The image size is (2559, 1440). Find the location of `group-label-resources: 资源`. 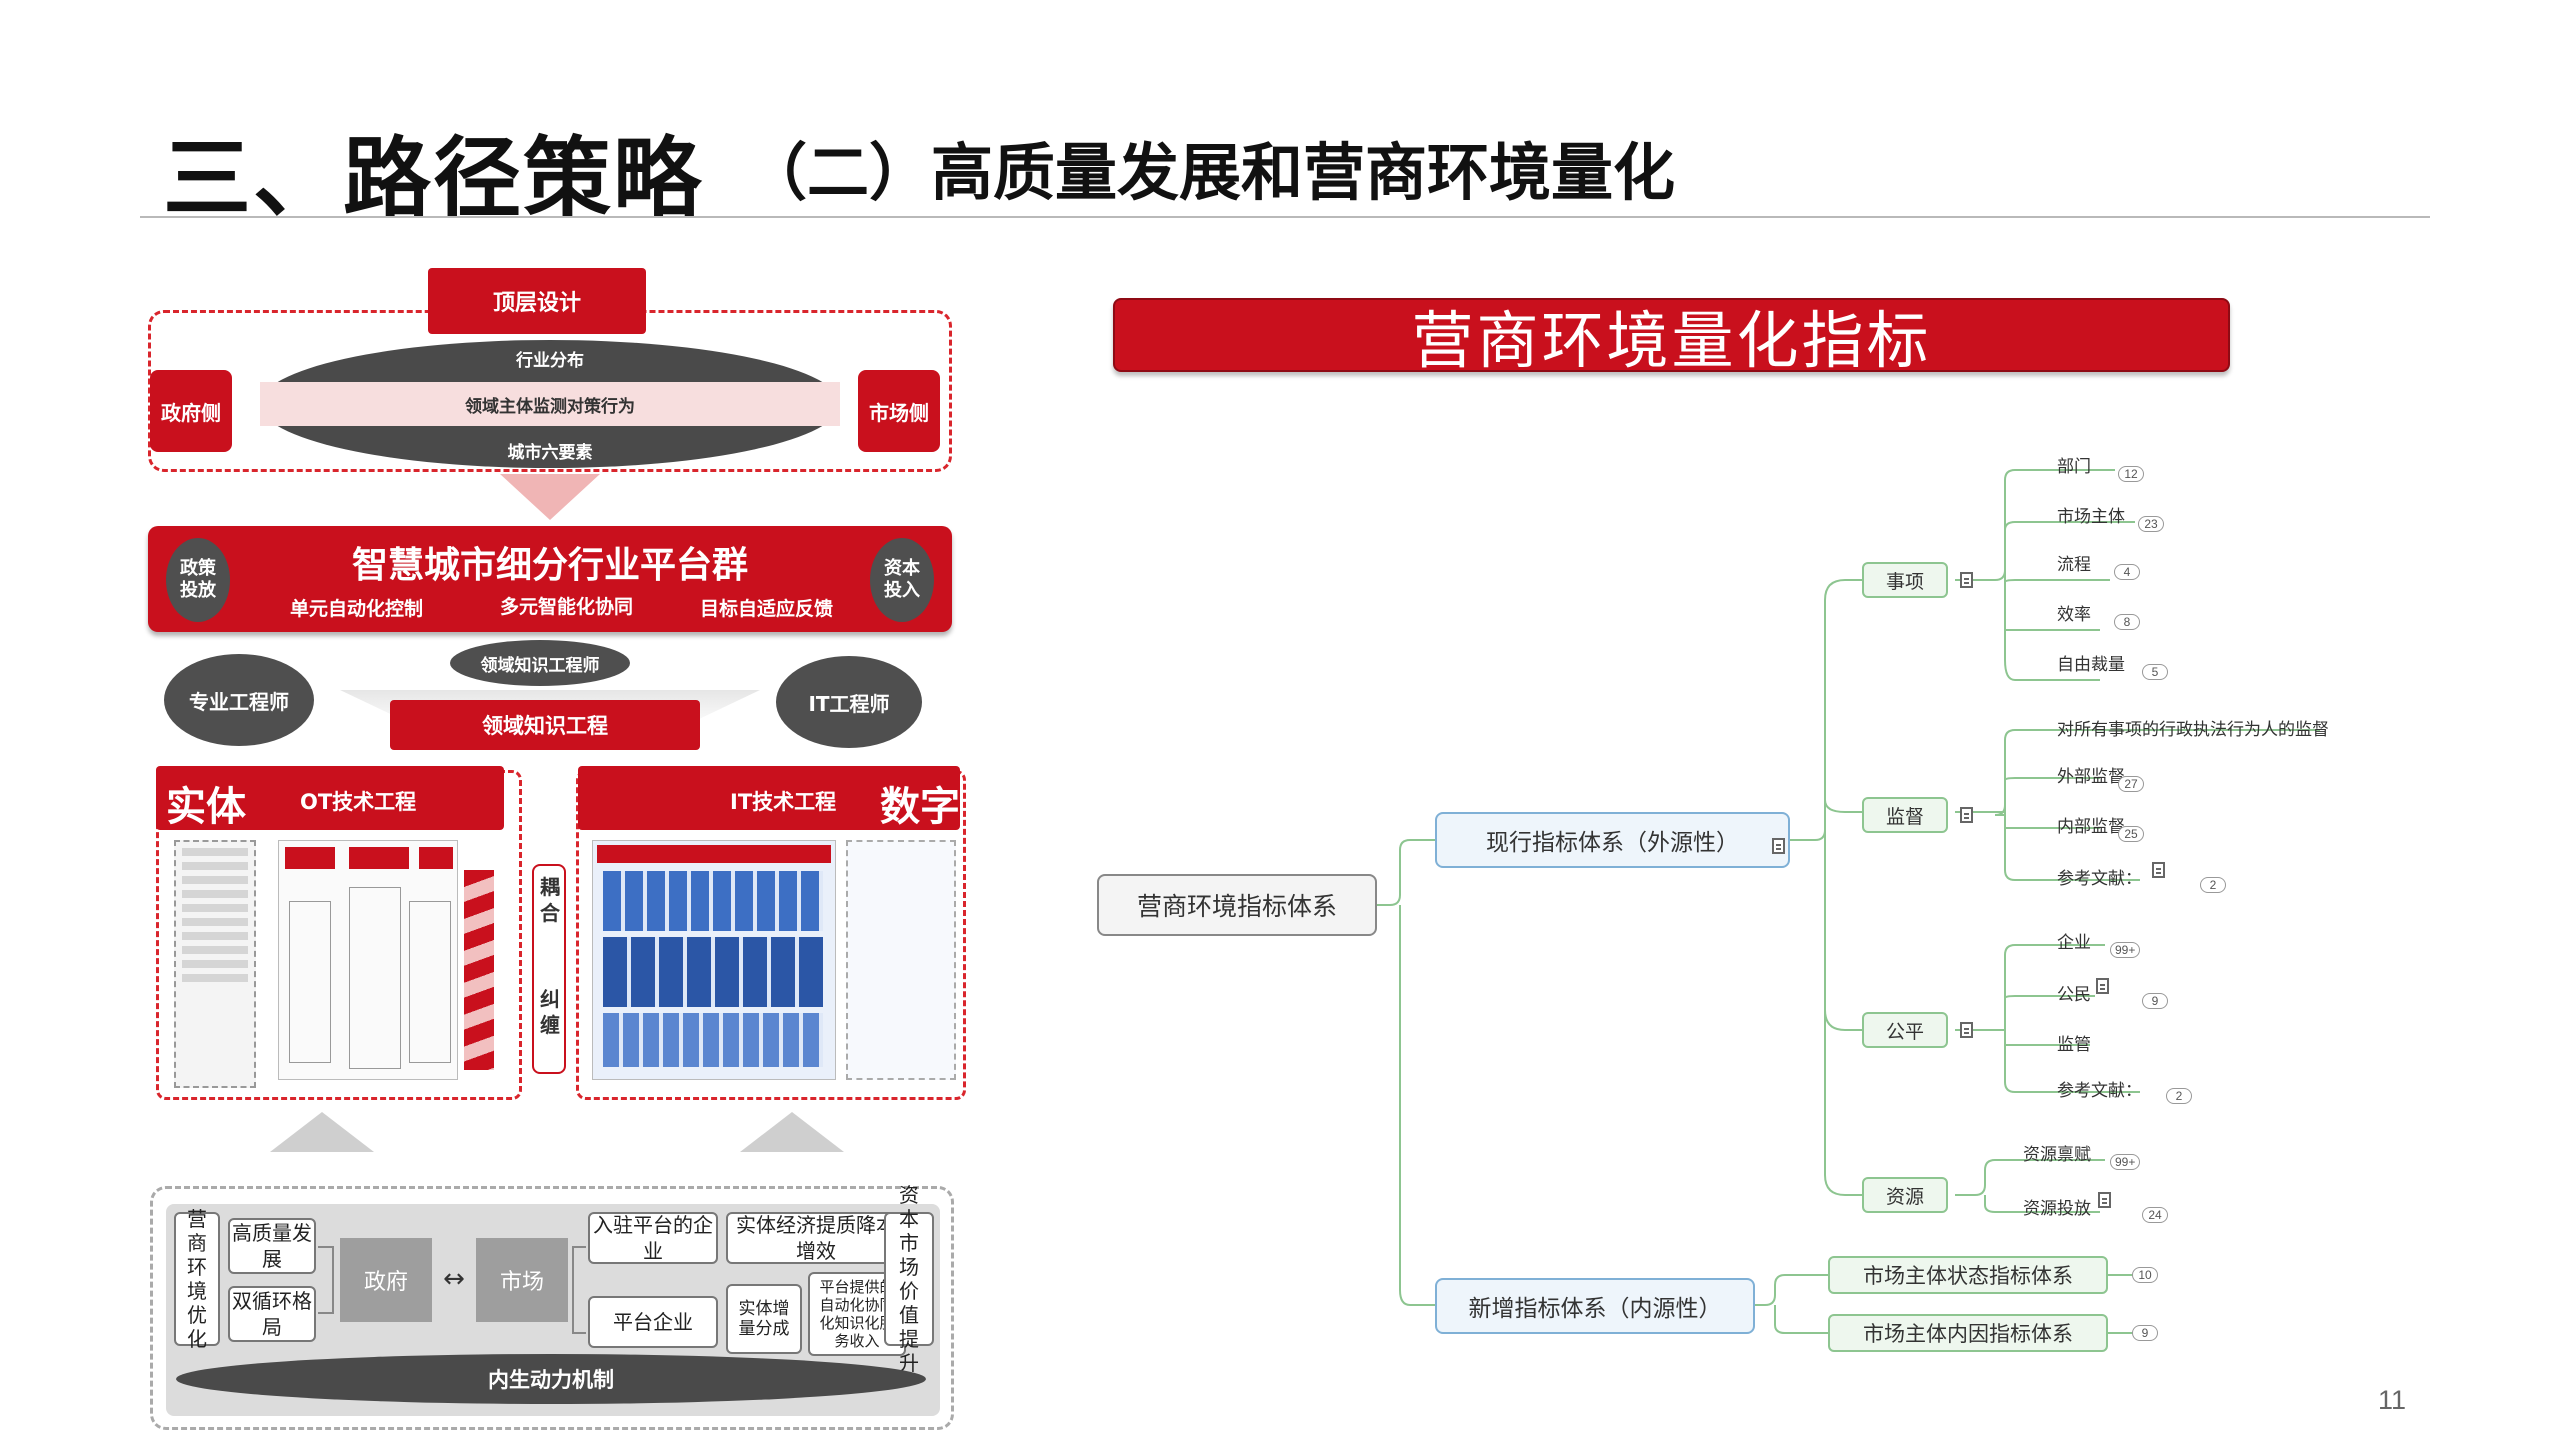

group-label-resources: 资源 is located at coordinates (1904, 1196).